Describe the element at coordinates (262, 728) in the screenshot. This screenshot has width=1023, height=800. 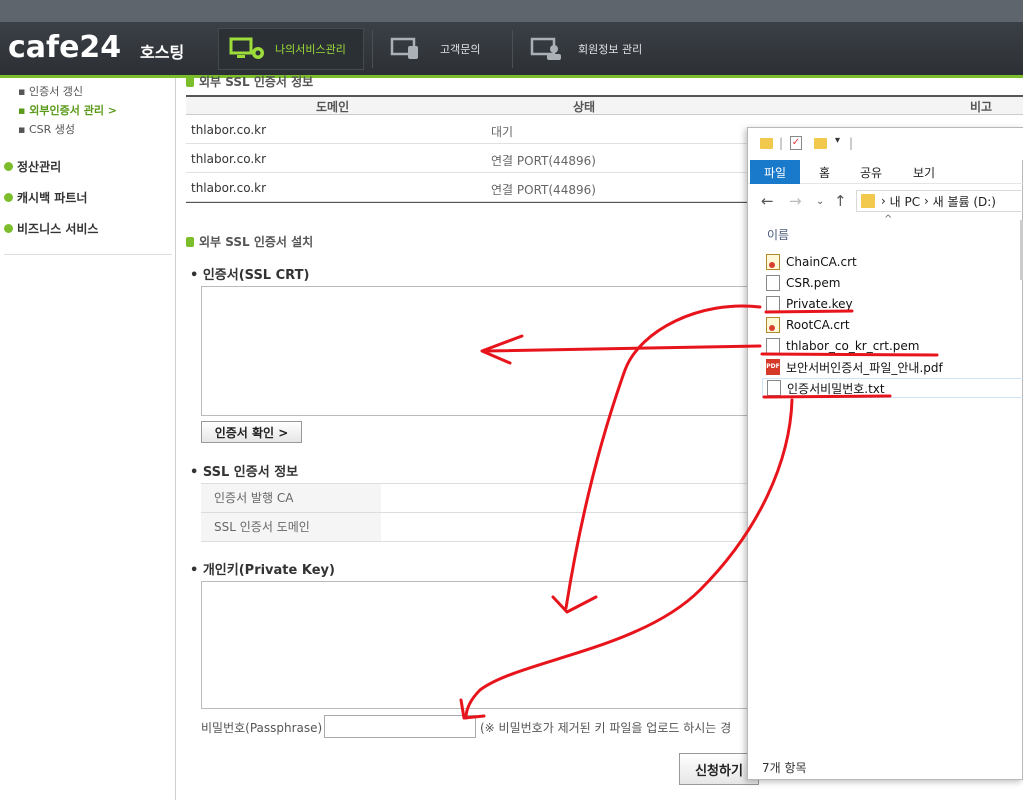
I see `passphrase-label: 비밀번호(Passphrase)` at that location.